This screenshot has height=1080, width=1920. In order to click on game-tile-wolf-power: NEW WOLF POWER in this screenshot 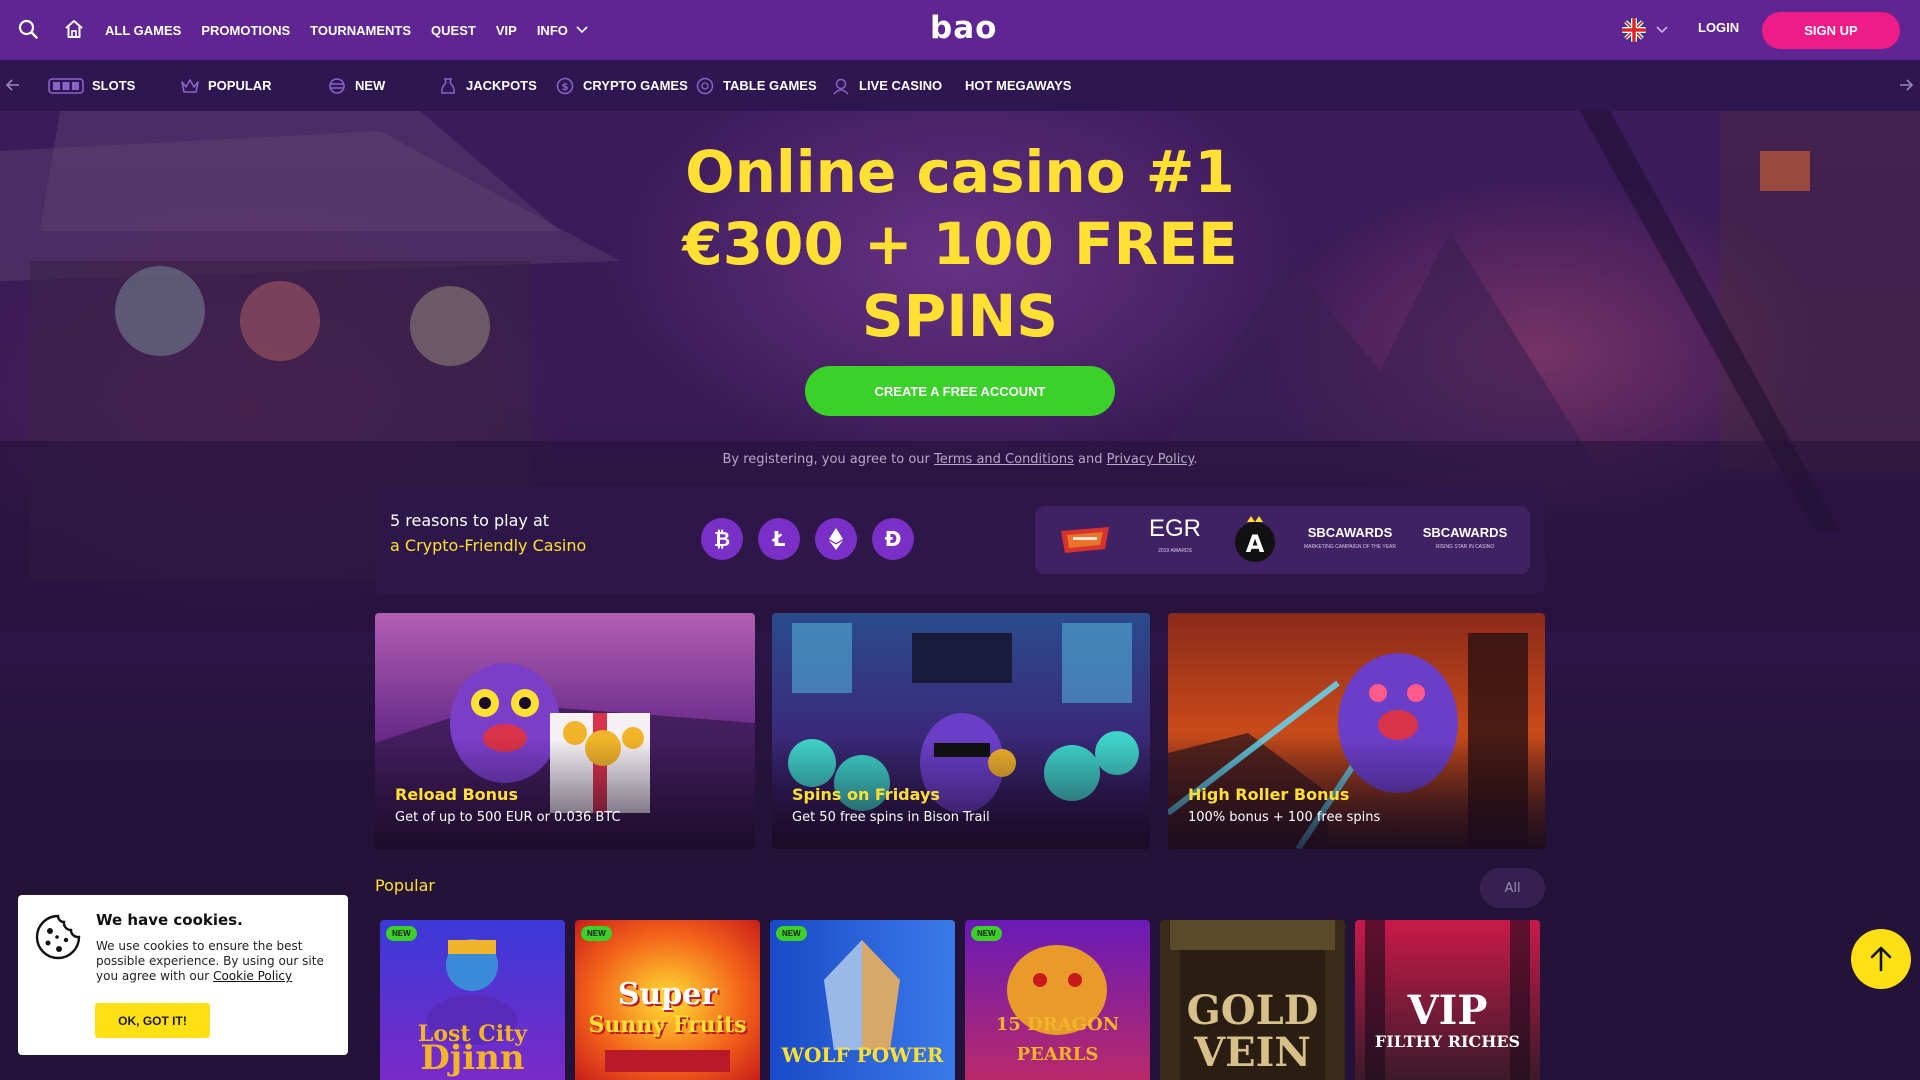, I will do `click(862, 1000)`.